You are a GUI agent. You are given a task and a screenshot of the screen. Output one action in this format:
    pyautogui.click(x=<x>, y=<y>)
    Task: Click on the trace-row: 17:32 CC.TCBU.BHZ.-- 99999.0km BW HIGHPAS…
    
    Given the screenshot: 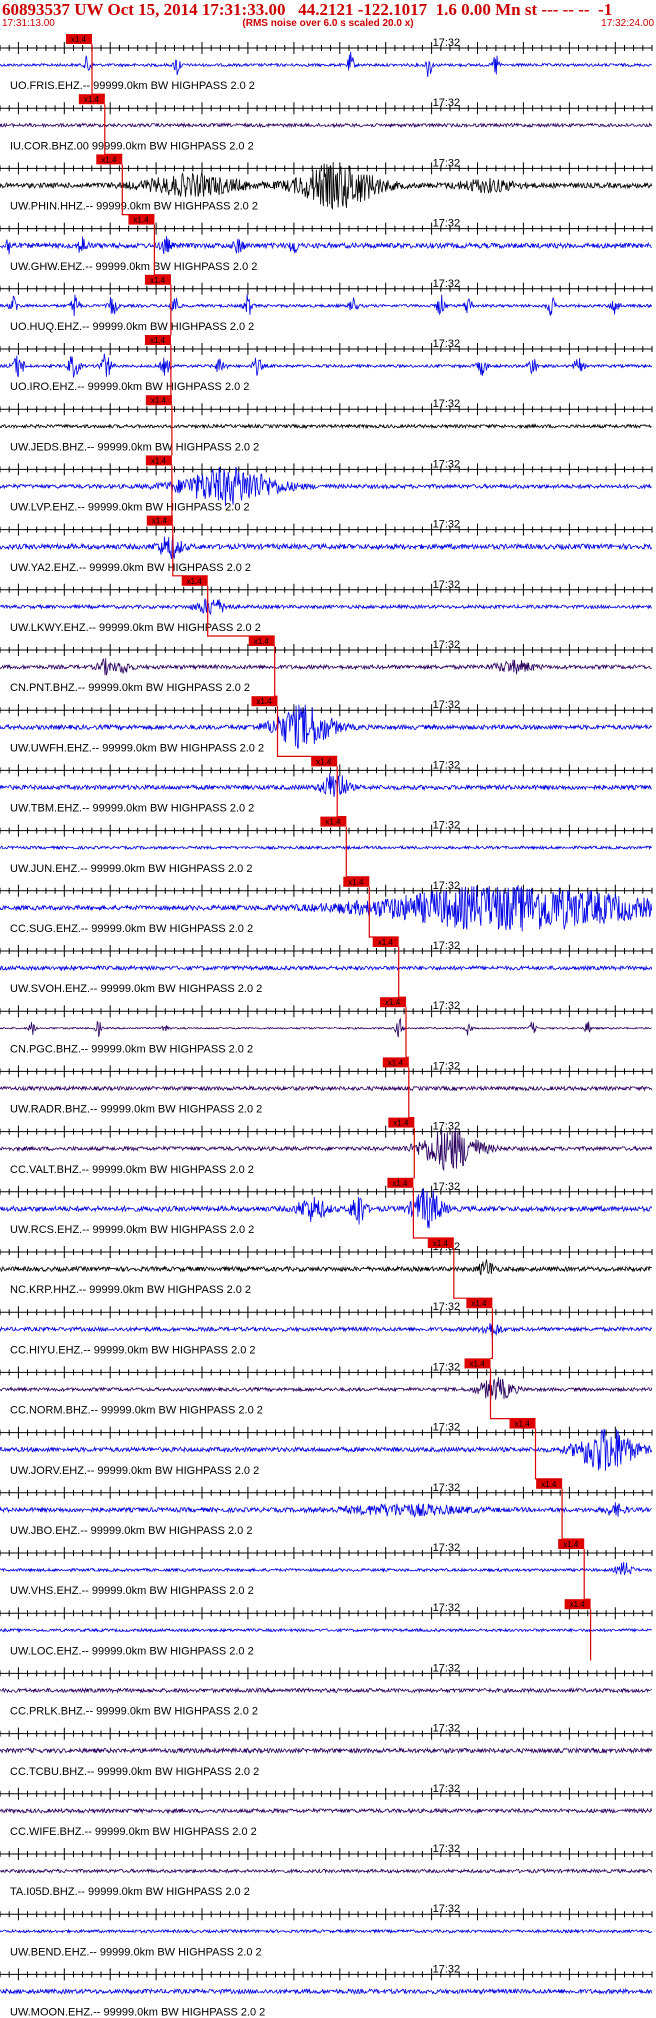 What is the action you would take?
    pyautogui.click(x=326, y=1750)
    